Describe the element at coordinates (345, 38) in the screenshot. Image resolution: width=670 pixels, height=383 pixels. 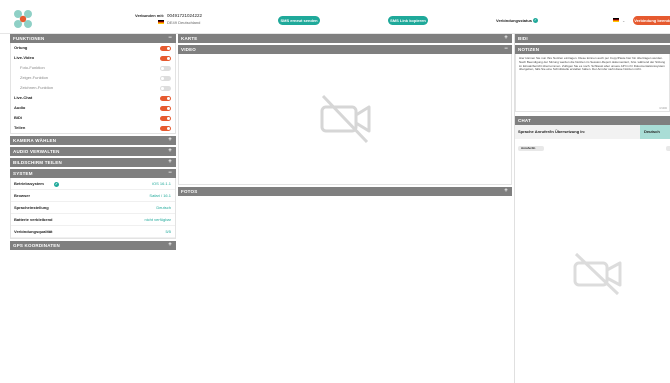
I see `karte-header: KARTE +` at that location.